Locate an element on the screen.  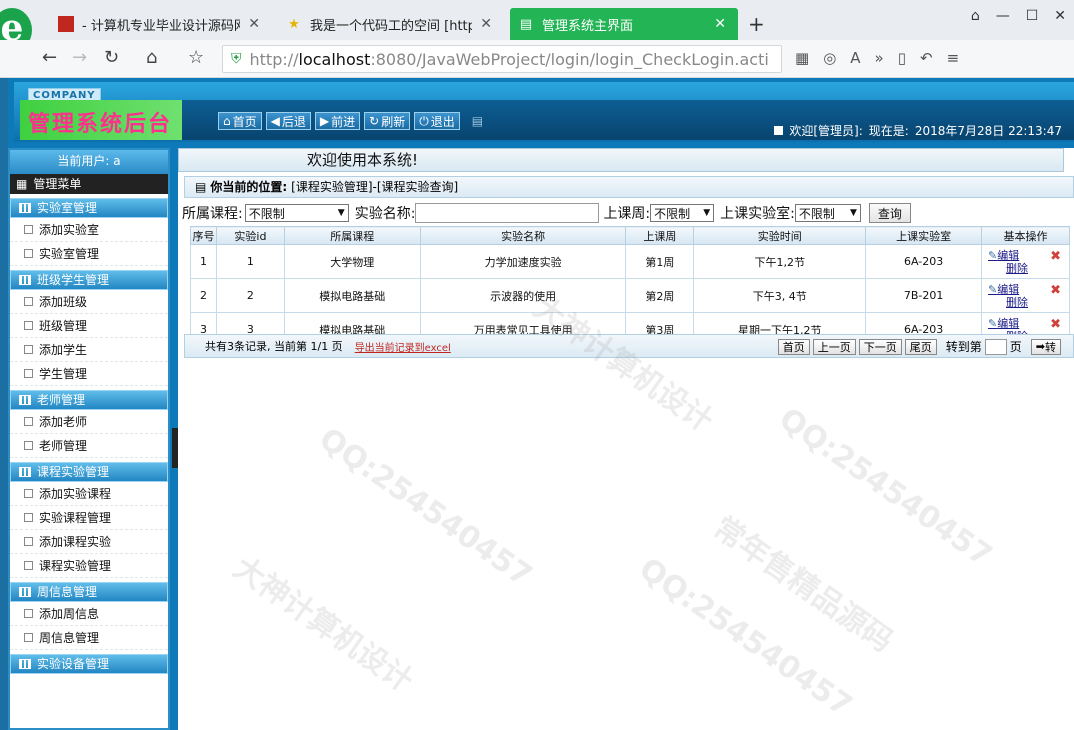
logout-button: ⏻ 退出 is located at coordinates (437, 121).